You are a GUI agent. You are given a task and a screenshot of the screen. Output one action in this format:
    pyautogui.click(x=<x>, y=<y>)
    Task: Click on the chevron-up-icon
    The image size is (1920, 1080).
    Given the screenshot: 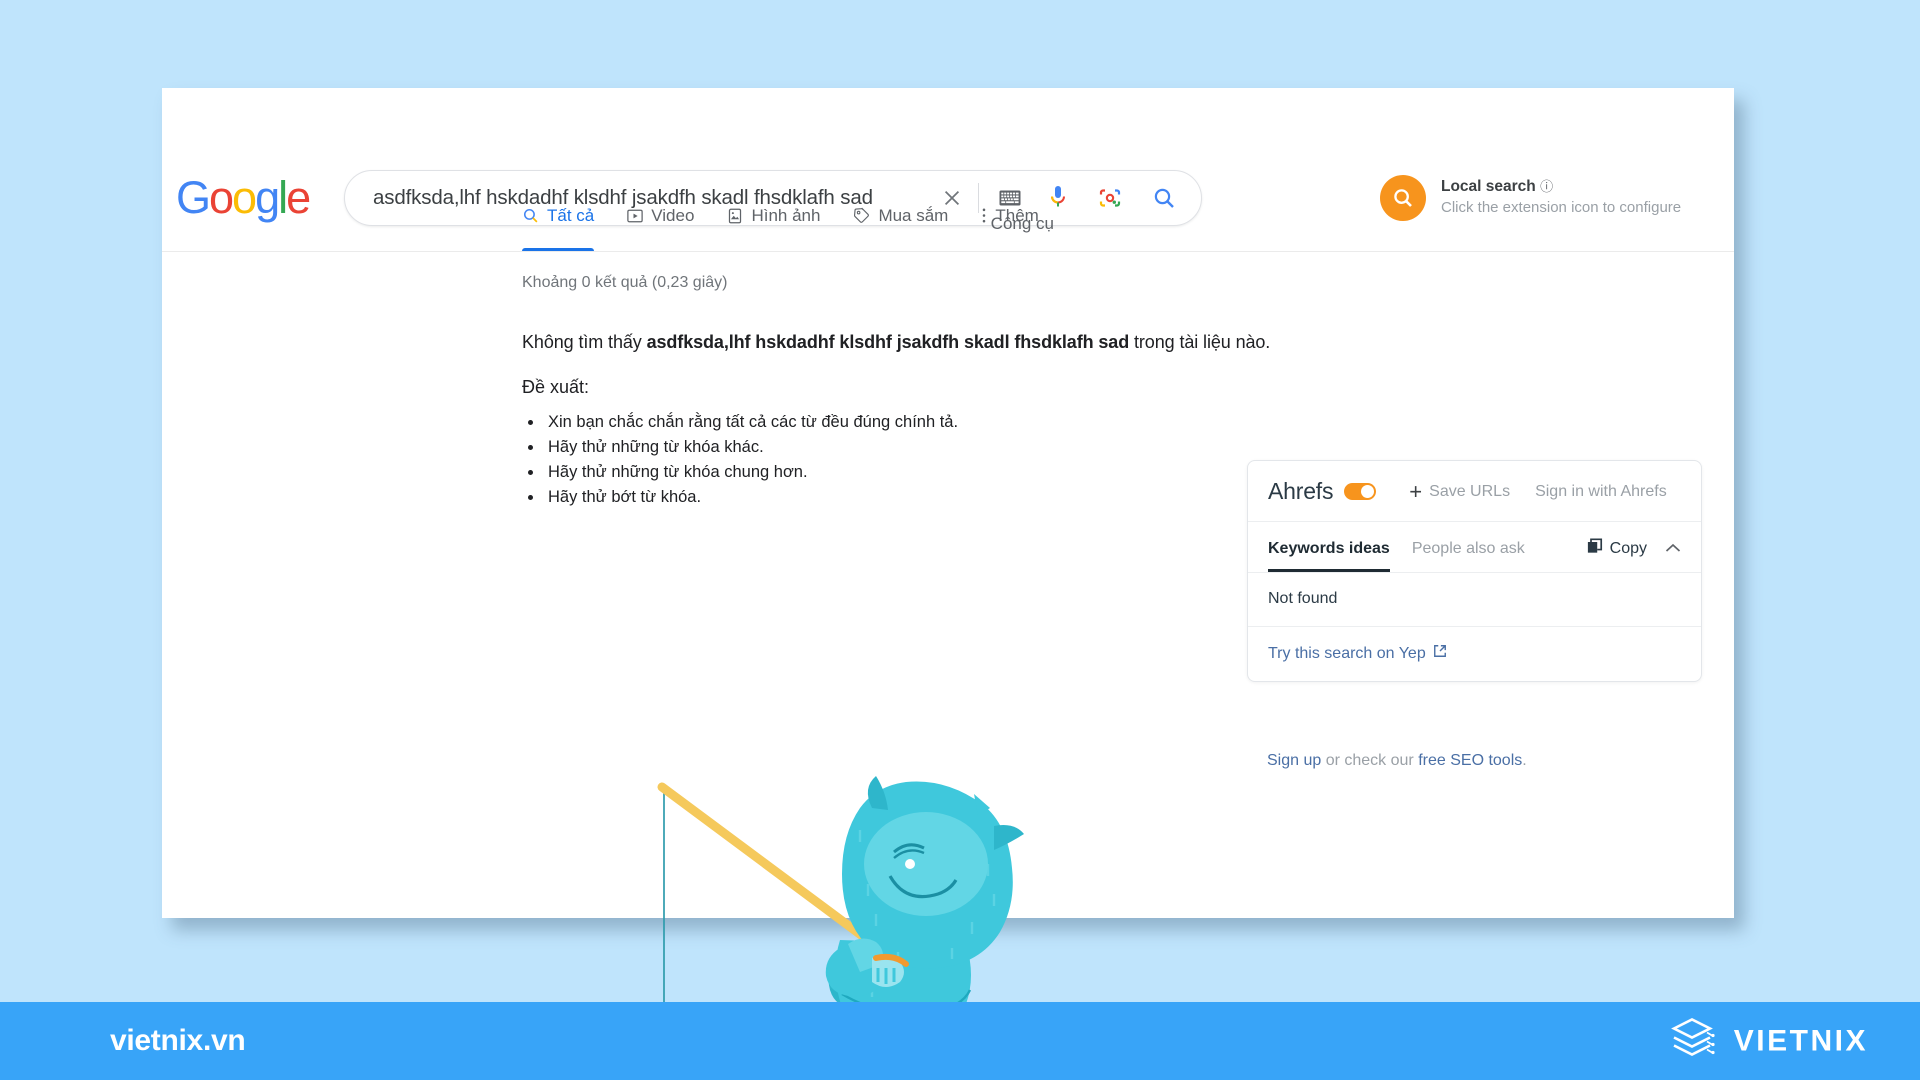 What is the action you would take?
    pyautogui.click(x=1673, y=555)
    